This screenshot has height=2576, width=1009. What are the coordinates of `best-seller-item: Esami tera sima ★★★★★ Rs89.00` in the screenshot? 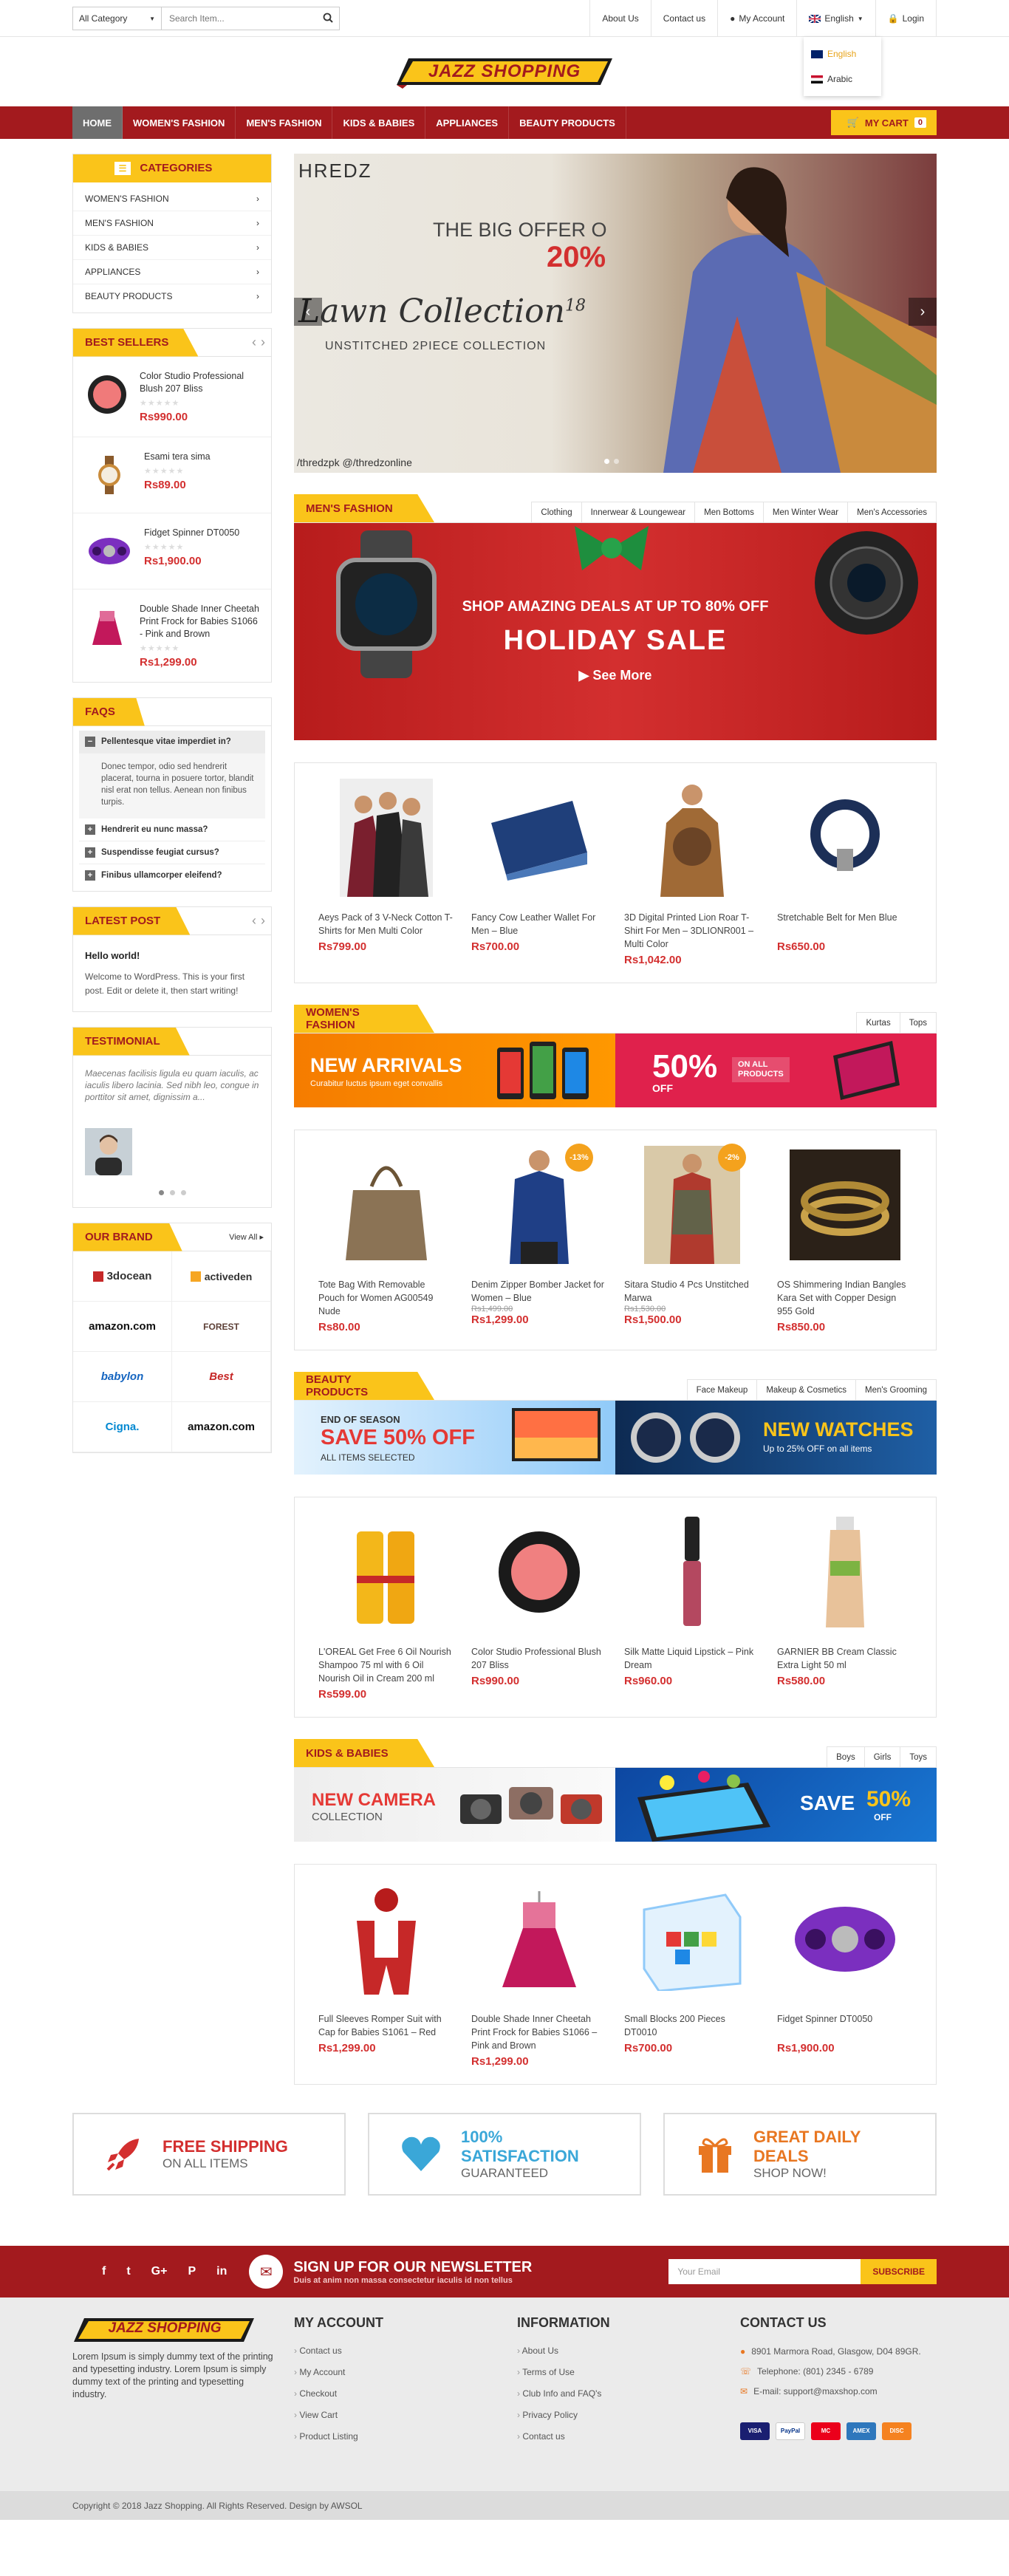 It's located at (172, 475).